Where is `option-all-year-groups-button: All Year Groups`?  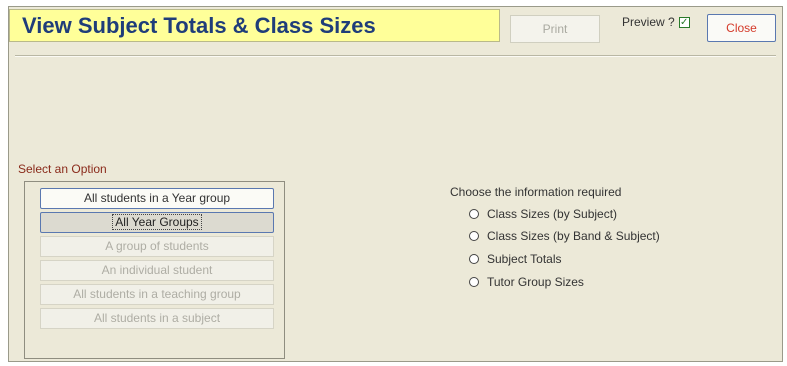 option-all-year-groups-button: All Year Groups is located at coordinates (157, 222).